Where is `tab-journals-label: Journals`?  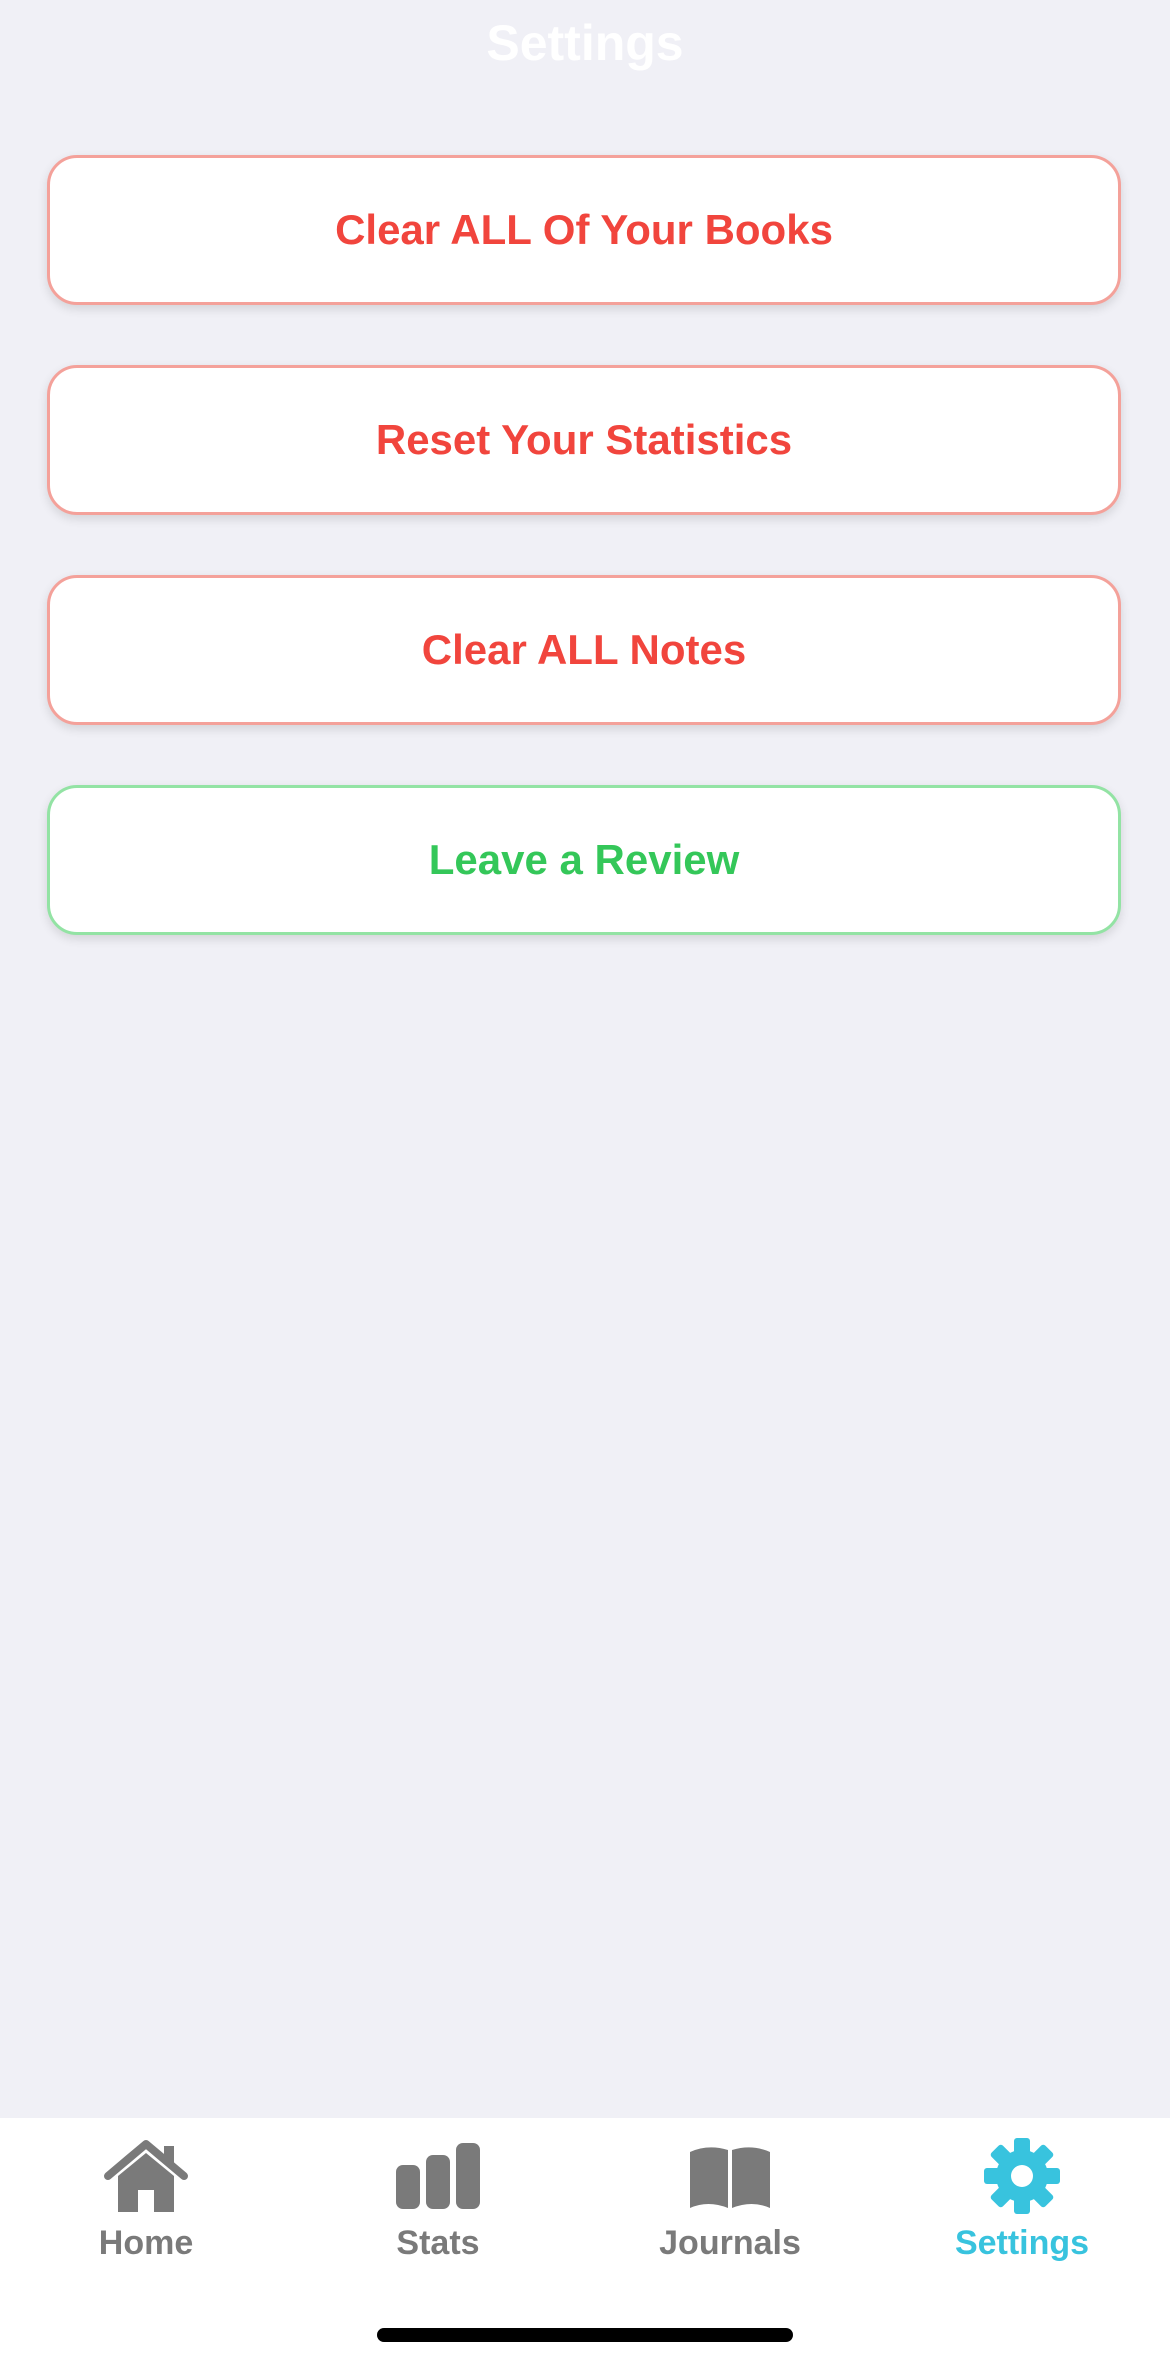 tab-journals-label: Journals is located at coordinates (730, 2243).